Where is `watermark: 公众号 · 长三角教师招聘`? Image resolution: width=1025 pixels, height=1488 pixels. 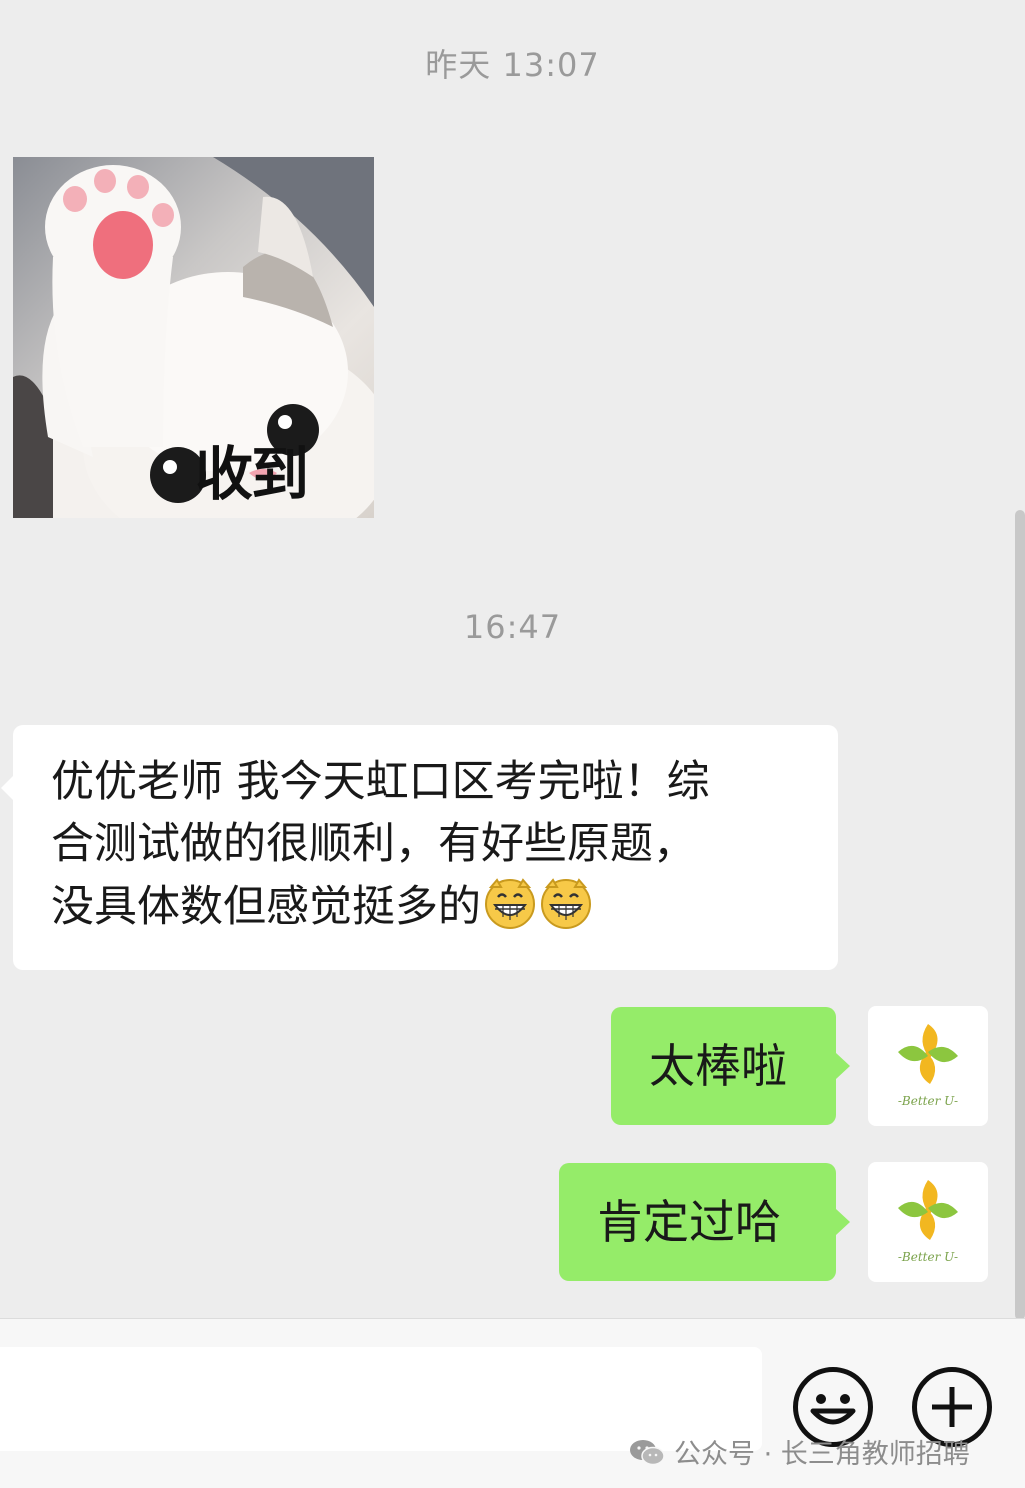
watermark: 公众号 · 长三角教师招聘 is located at coordinates (799, 1451).